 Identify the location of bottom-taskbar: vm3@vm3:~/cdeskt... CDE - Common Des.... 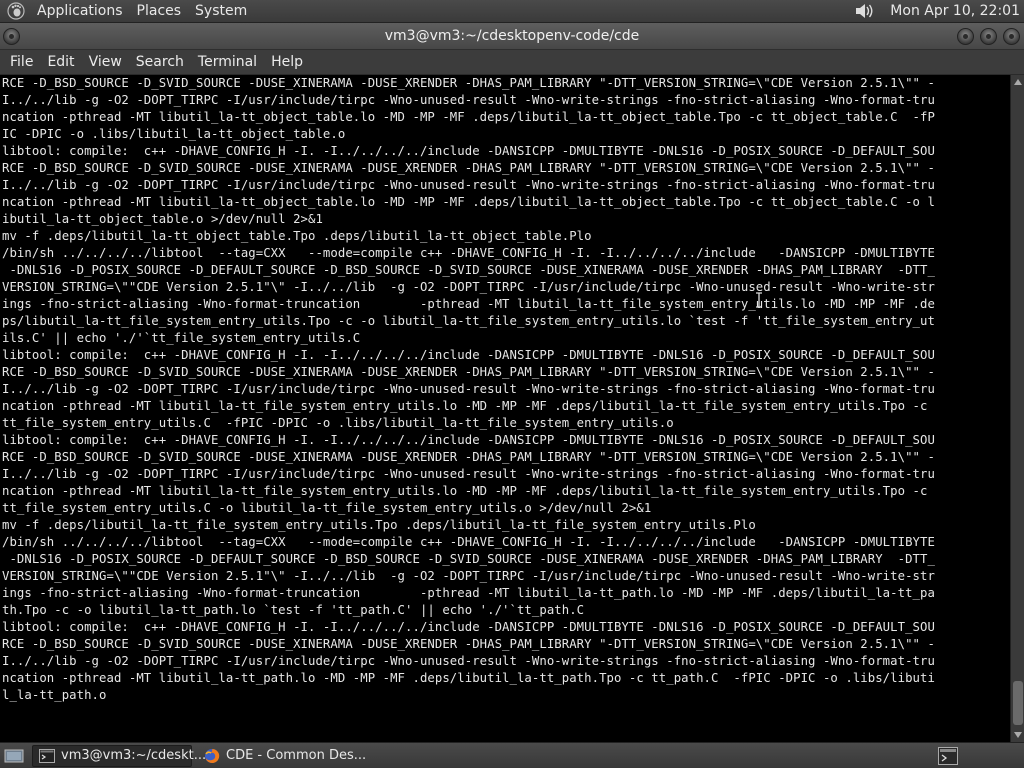
(512, 755).